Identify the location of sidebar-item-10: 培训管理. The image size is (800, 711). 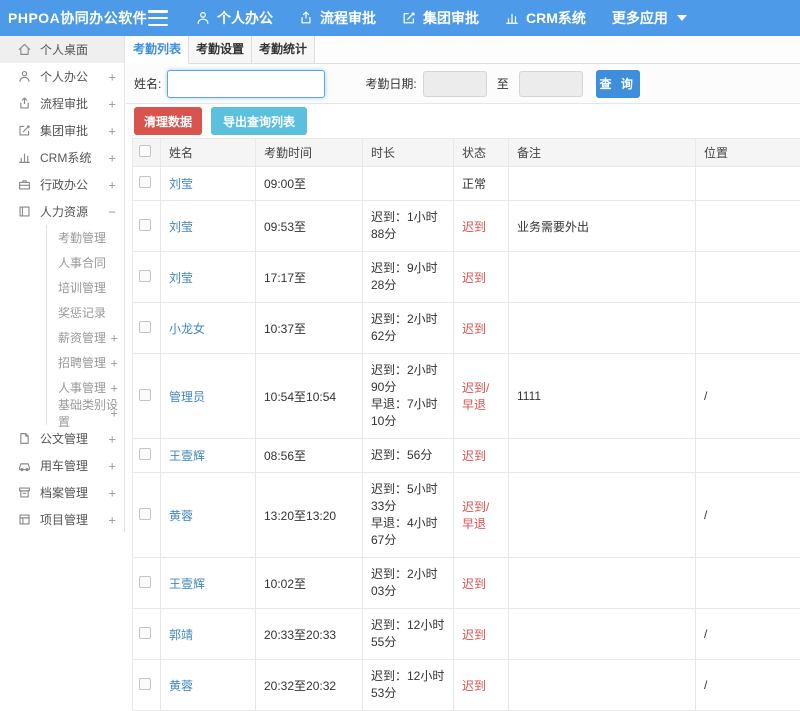
(85, 287).